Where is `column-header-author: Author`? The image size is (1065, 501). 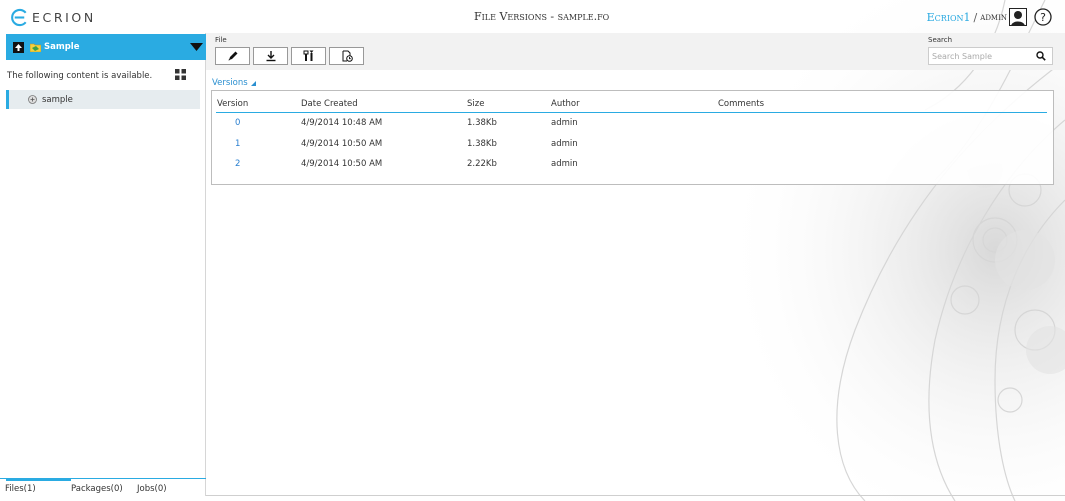 column-header-author: Author is located at coordinates (565, 104).